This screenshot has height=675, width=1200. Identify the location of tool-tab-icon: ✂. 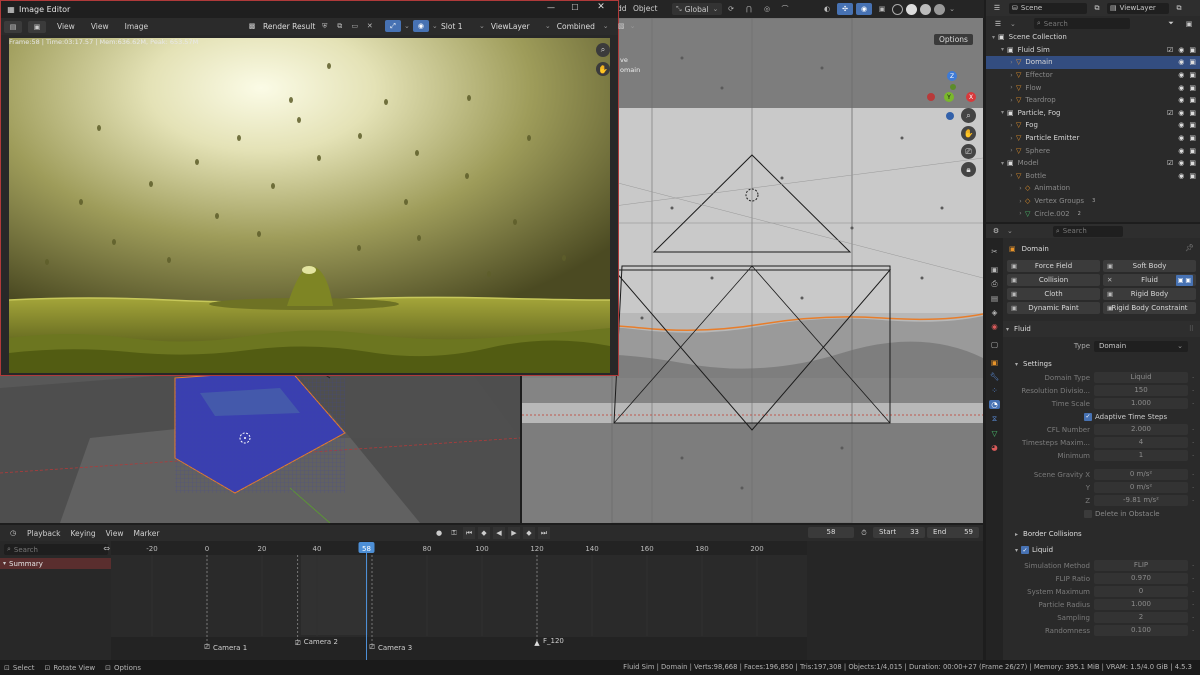
(994, 251).